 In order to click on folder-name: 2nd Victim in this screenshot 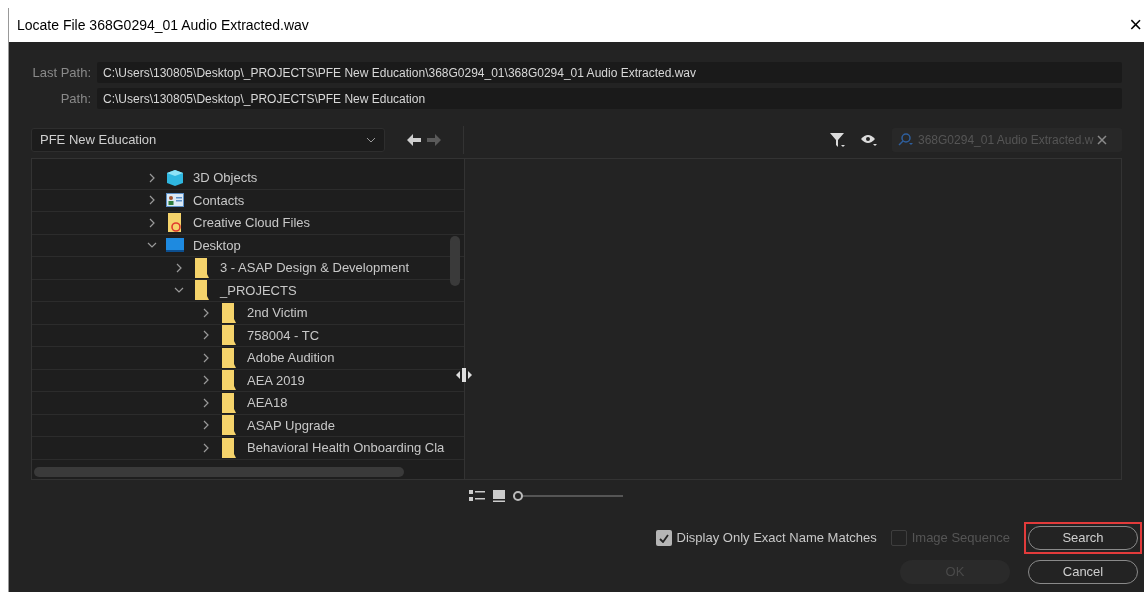, I will do `click(277, 313)`.